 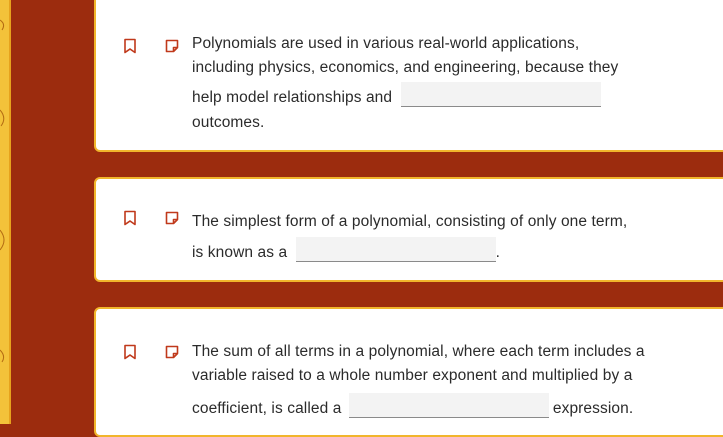 I want to click on question-line: help model relationships and, so click(x=292, y=97).